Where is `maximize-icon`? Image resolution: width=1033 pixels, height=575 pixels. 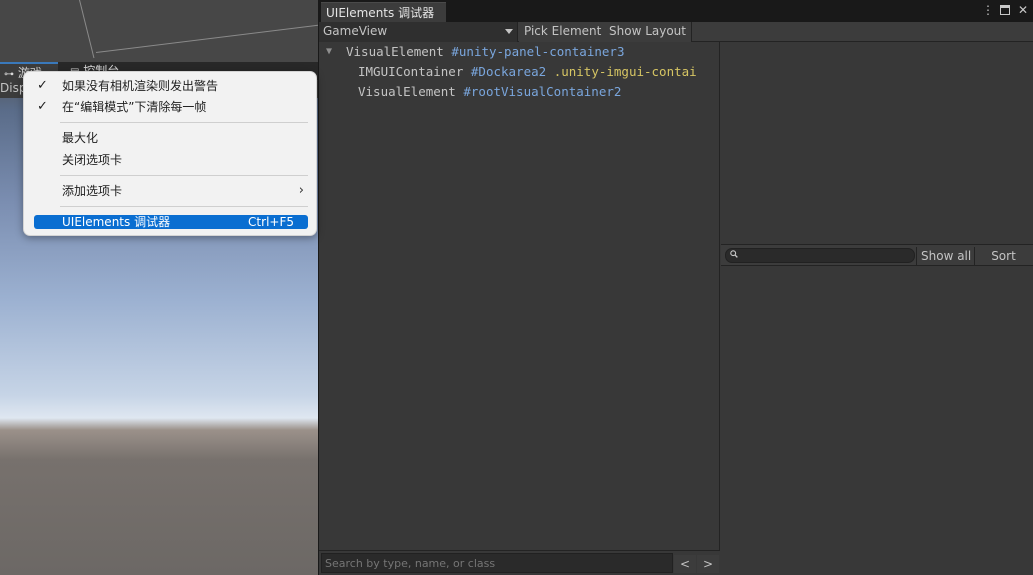
maximize-icon is located at coordinates (1005, 11).